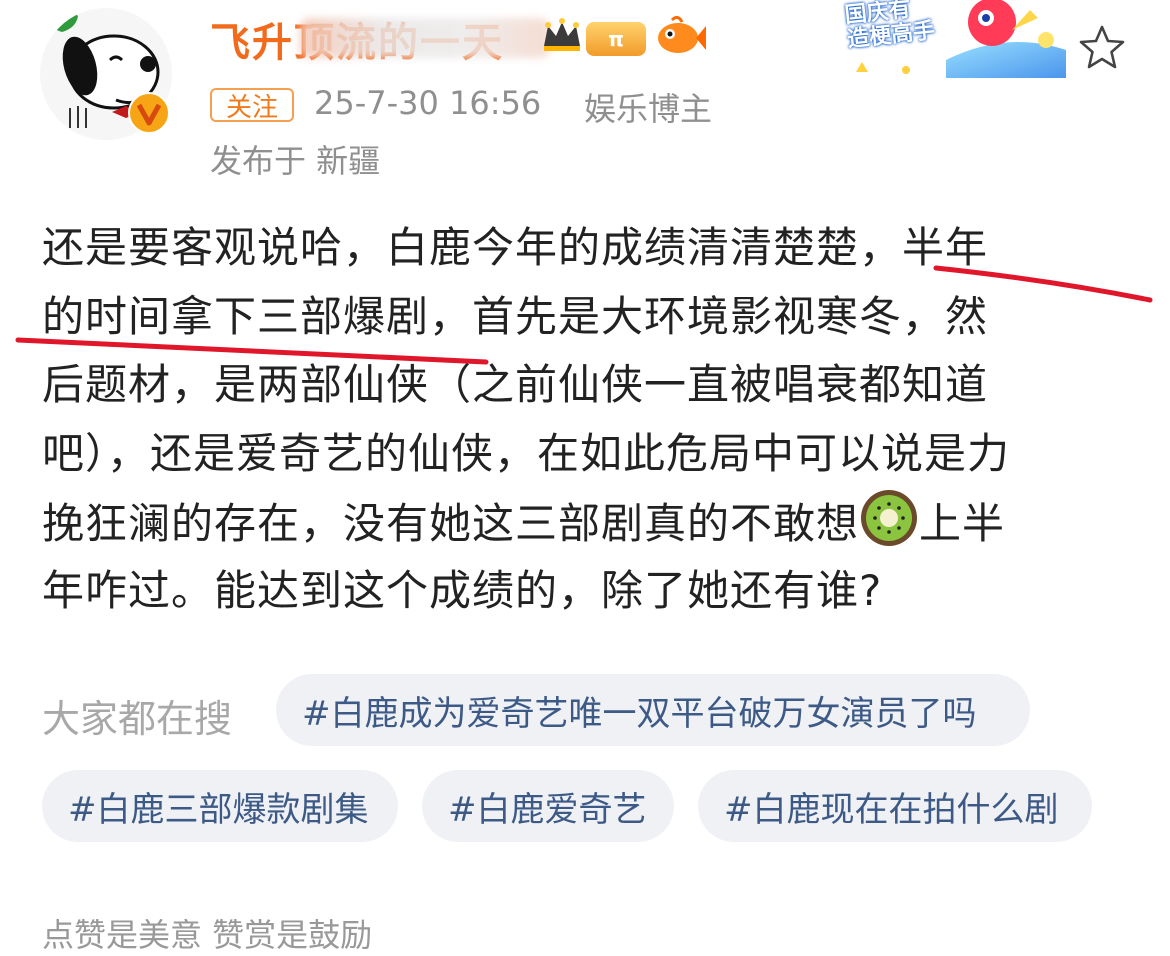 This screenshot has width=1170, height=956. I want to click on search-tag: #白鹿现在在拍什么剧, so click(895, 806).